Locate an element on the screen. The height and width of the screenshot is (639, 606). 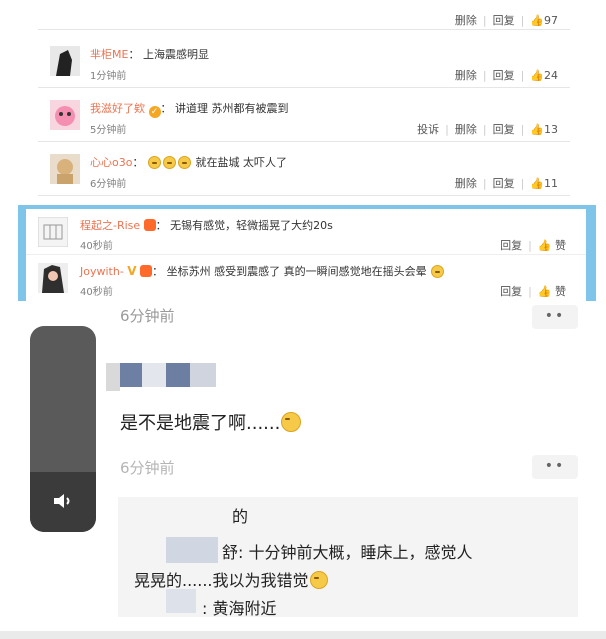
comment-time: 5分钟前 is located at coordinates (108, 130).